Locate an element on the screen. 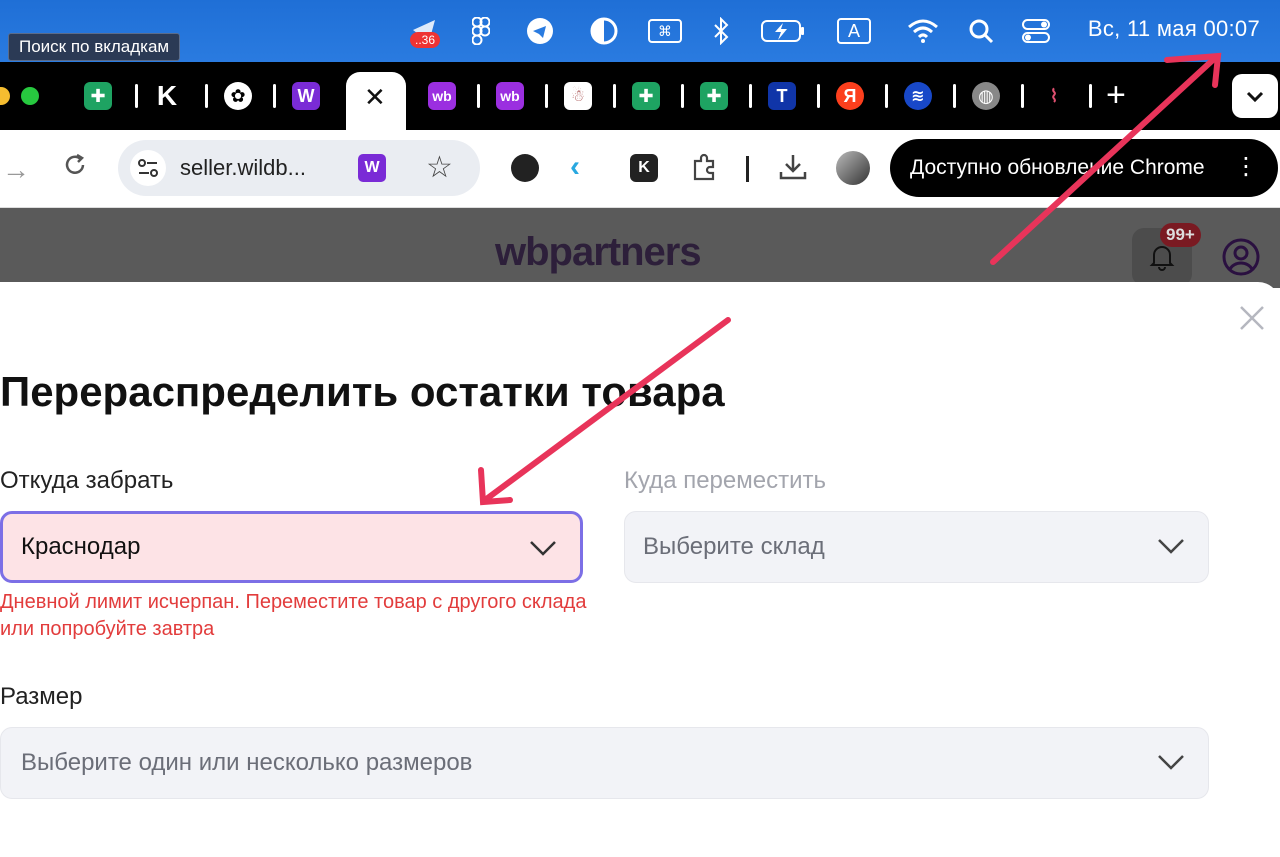 Image resolution: width=1280 pixels, height=857 pixels. size-placeholder: Выберите один или несколько размеров is located at coordinates (247, 762).